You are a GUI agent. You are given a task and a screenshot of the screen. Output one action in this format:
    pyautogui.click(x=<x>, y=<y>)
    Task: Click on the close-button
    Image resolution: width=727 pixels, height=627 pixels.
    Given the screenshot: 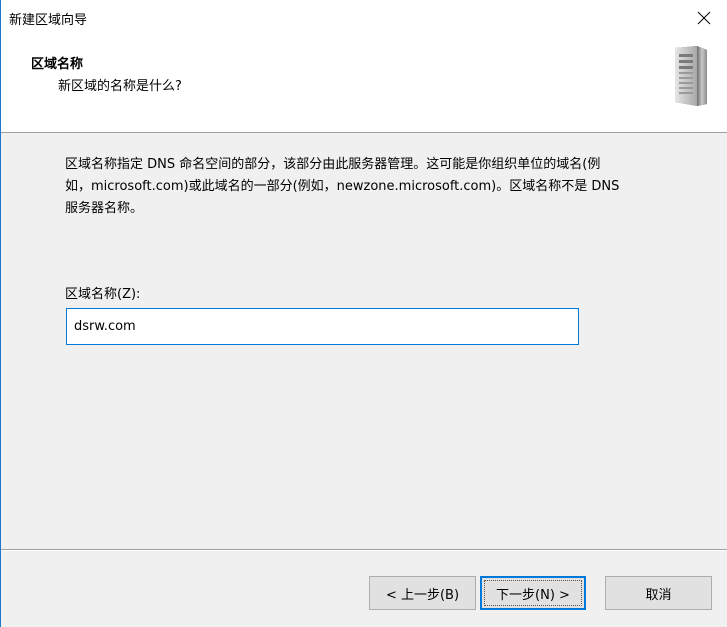 What is the action you would take?
    pyautogui.click(x=704, y=18)
    